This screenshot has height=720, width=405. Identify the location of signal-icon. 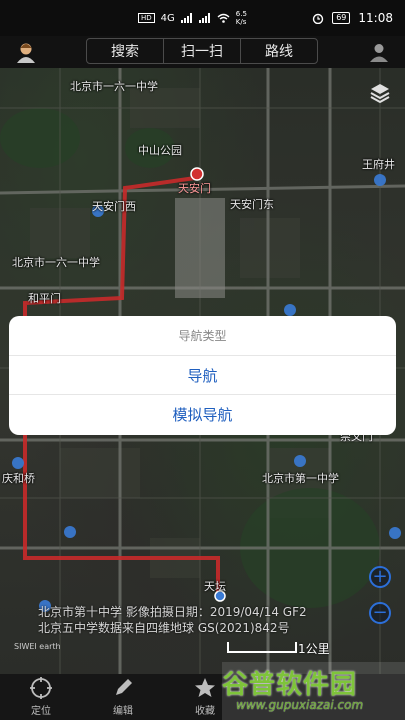
(186, 18).